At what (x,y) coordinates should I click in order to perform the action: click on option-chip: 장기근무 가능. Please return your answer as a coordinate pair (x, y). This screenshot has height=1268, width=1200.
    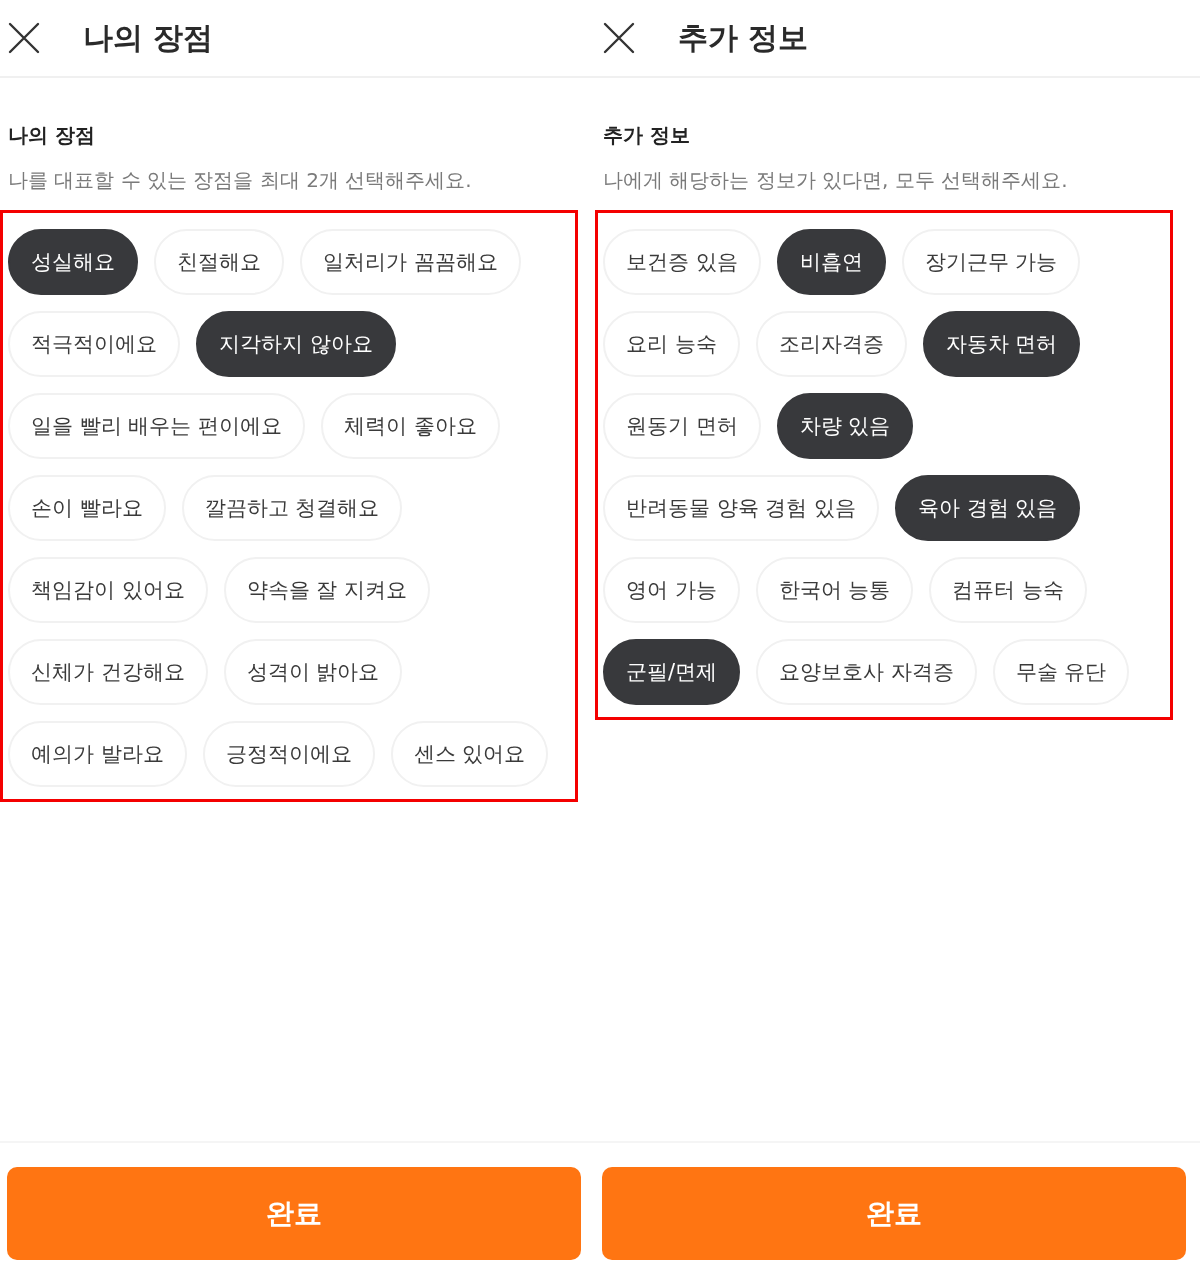
    Looking at the image, I should click on (991, 262).